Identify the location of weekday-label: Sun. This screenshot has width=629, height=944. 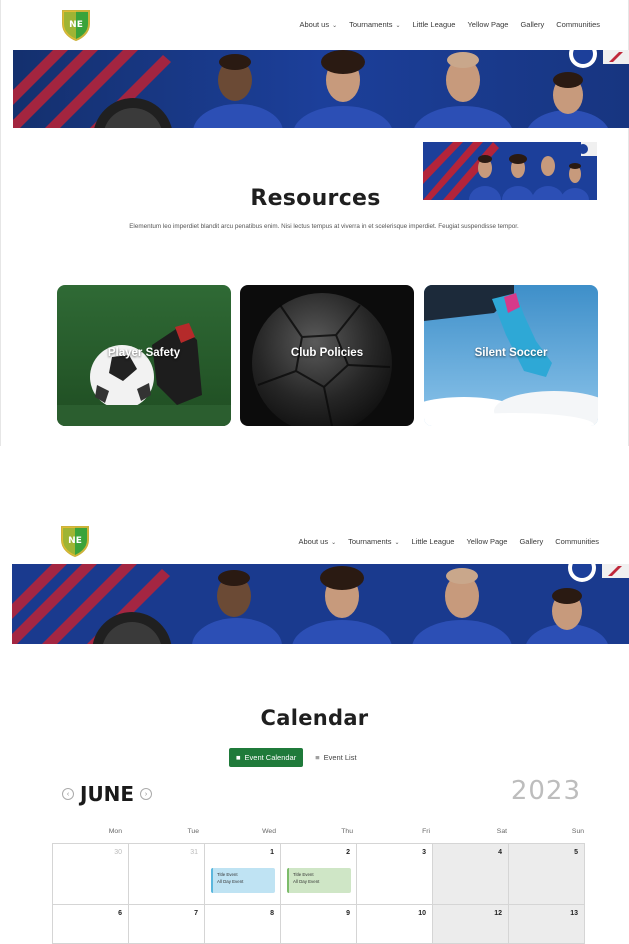
(577, 831).